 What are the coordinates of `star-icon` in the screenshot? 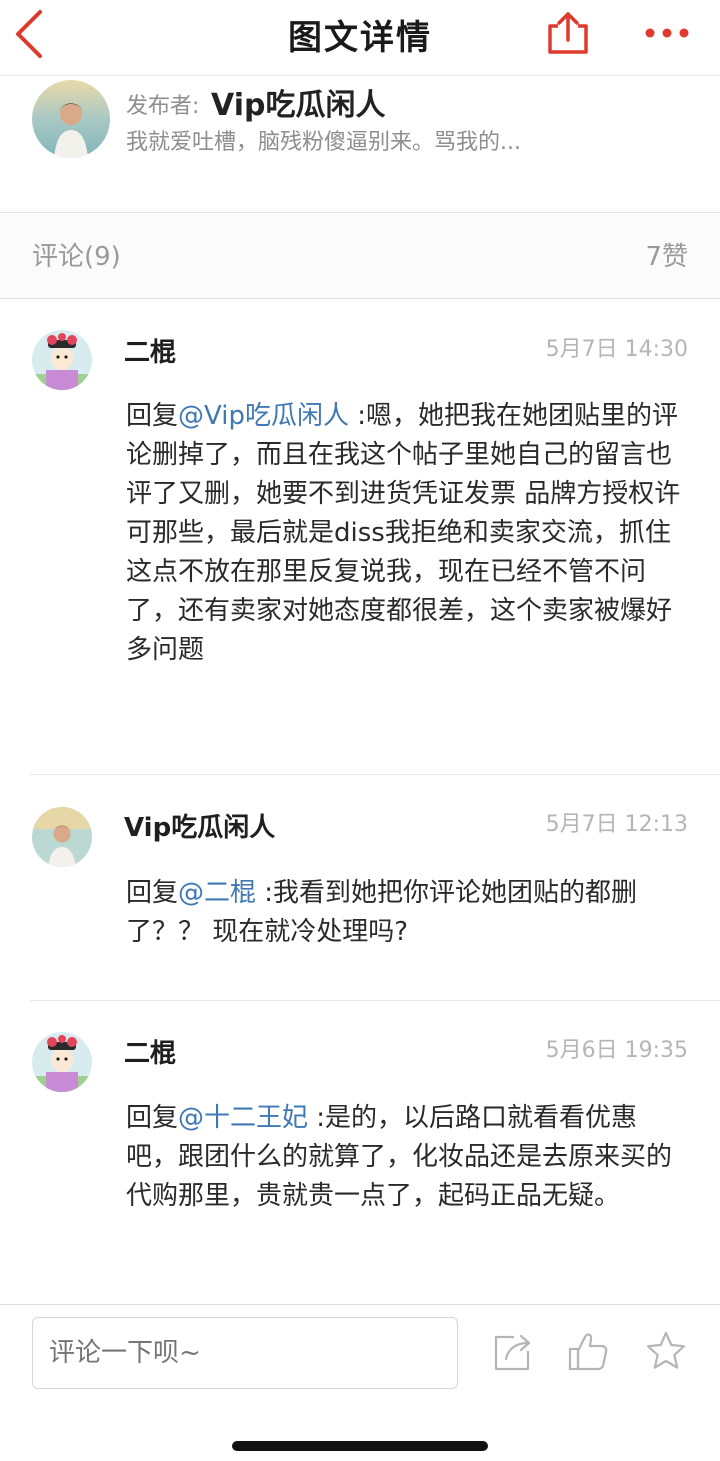 It's located at (666, 1351).